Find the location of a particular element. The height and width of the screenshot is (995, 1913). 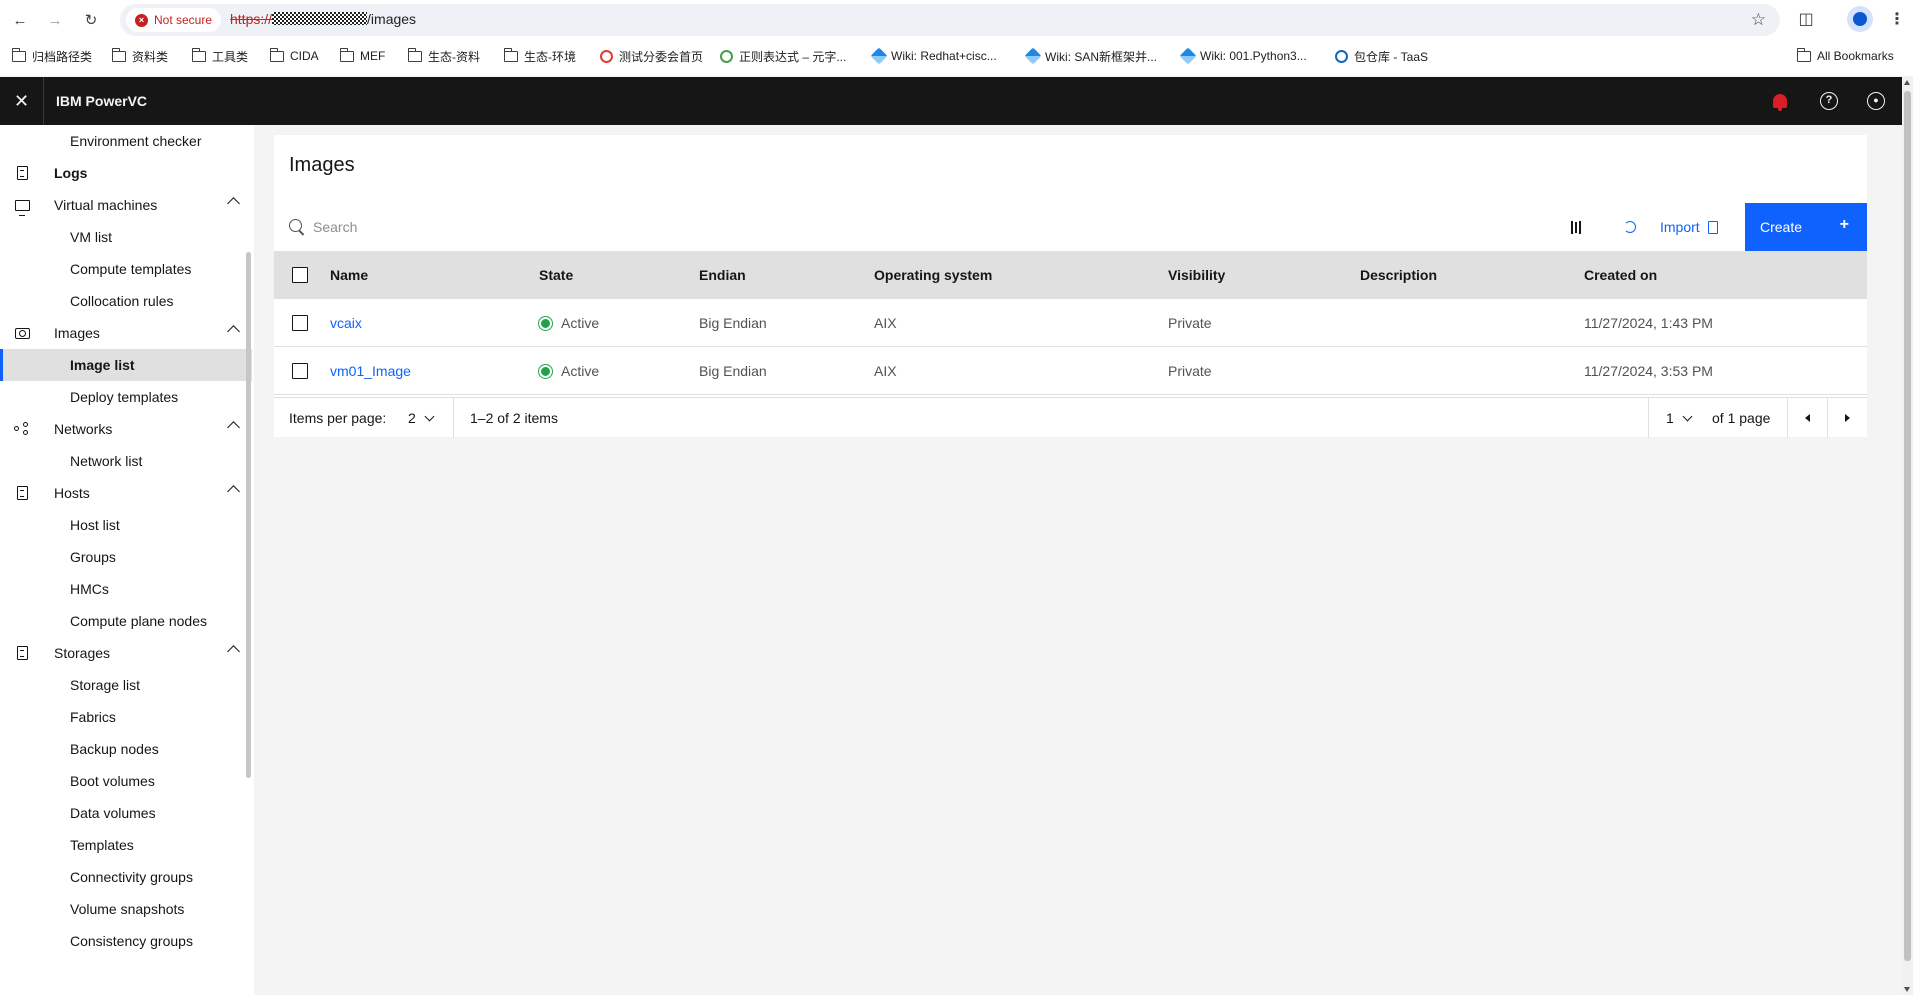

sidenav-item-networks: Networks is located at coordinates (126, 429).